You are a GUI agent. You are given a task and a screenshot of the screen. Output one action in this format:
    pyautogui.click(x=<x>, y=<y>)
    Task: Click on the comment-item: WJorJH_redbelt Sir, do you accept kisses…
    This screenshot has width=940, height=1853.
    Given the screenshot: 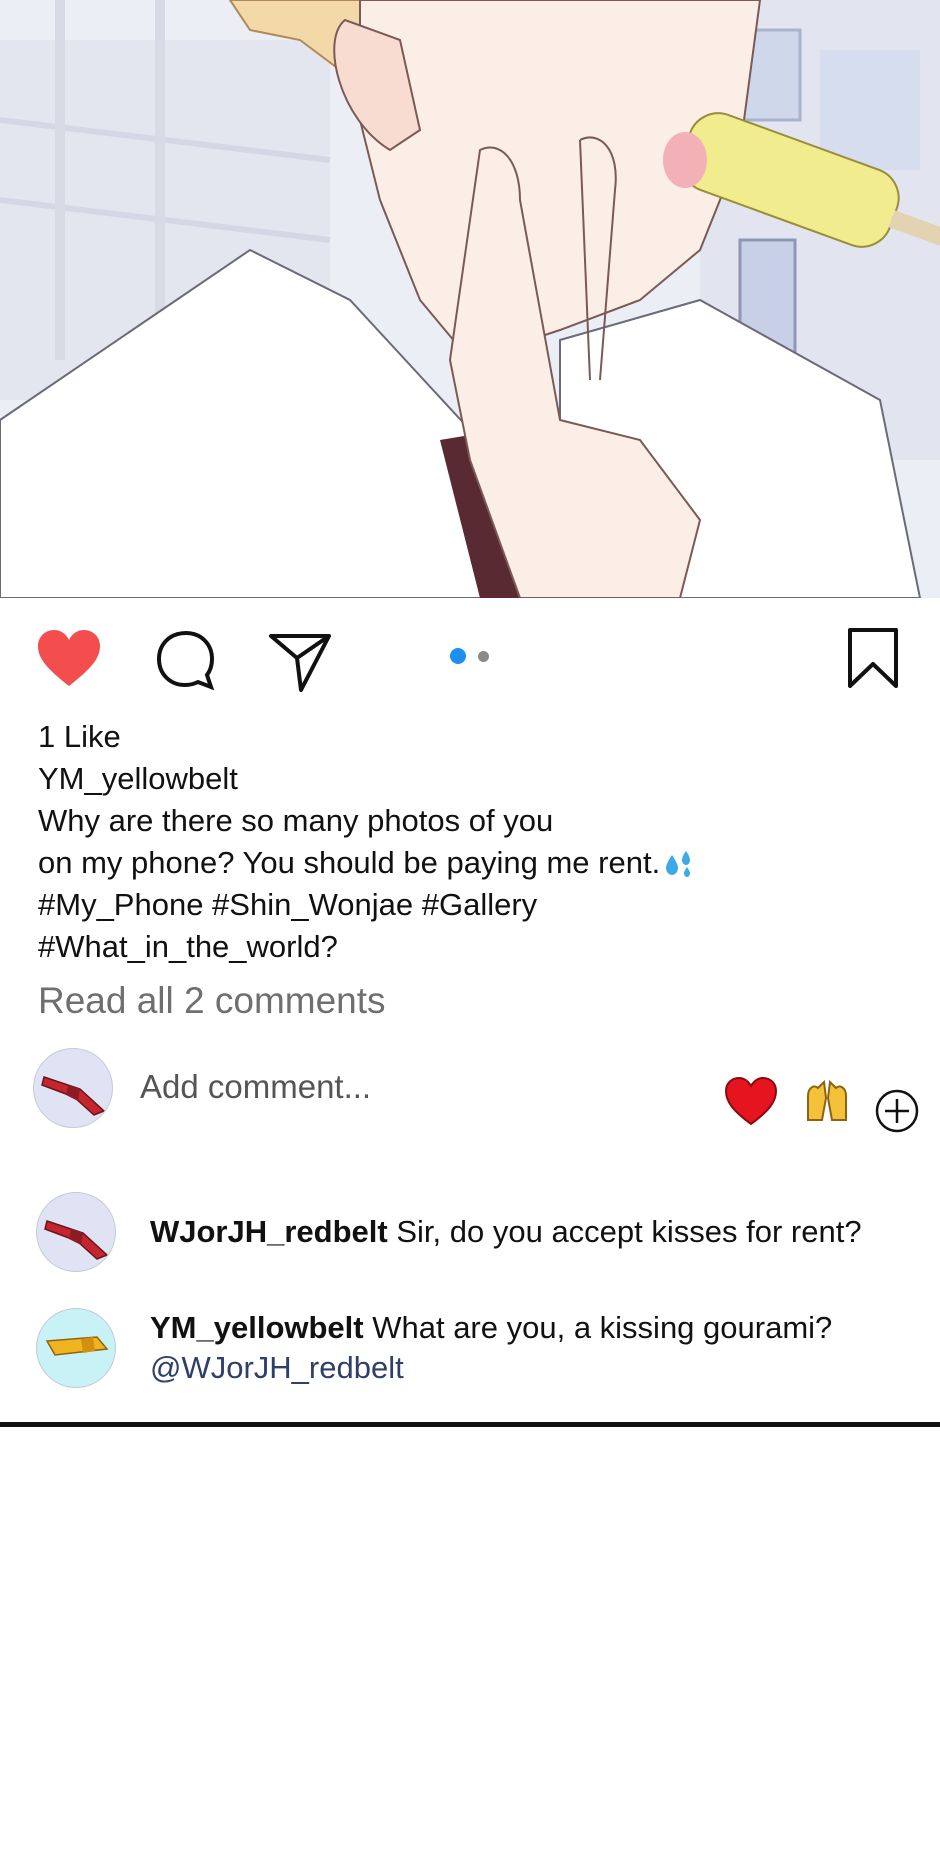 What is the action you would take?
    pyautogui.click(x=470, y=1237)
    